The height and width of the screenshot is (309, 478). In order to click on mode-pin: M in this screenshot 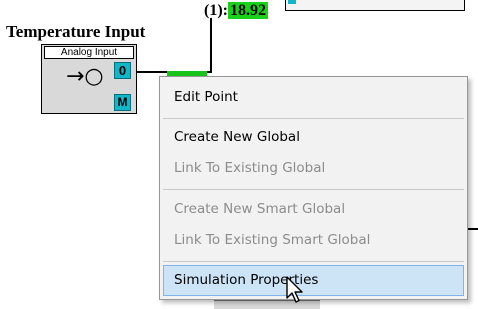, I will do `click(122, 102)`.